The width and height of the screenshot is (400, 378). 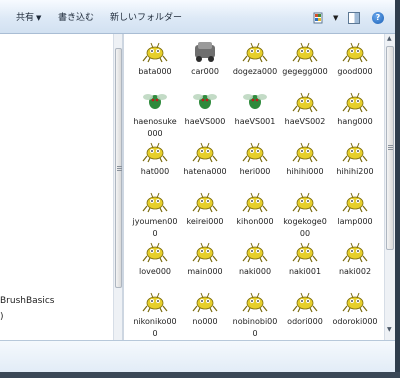 What do you see at coordinates (323, 18) in the screenshot?
I see `view-options-icon` at bounding box center [323, 18].